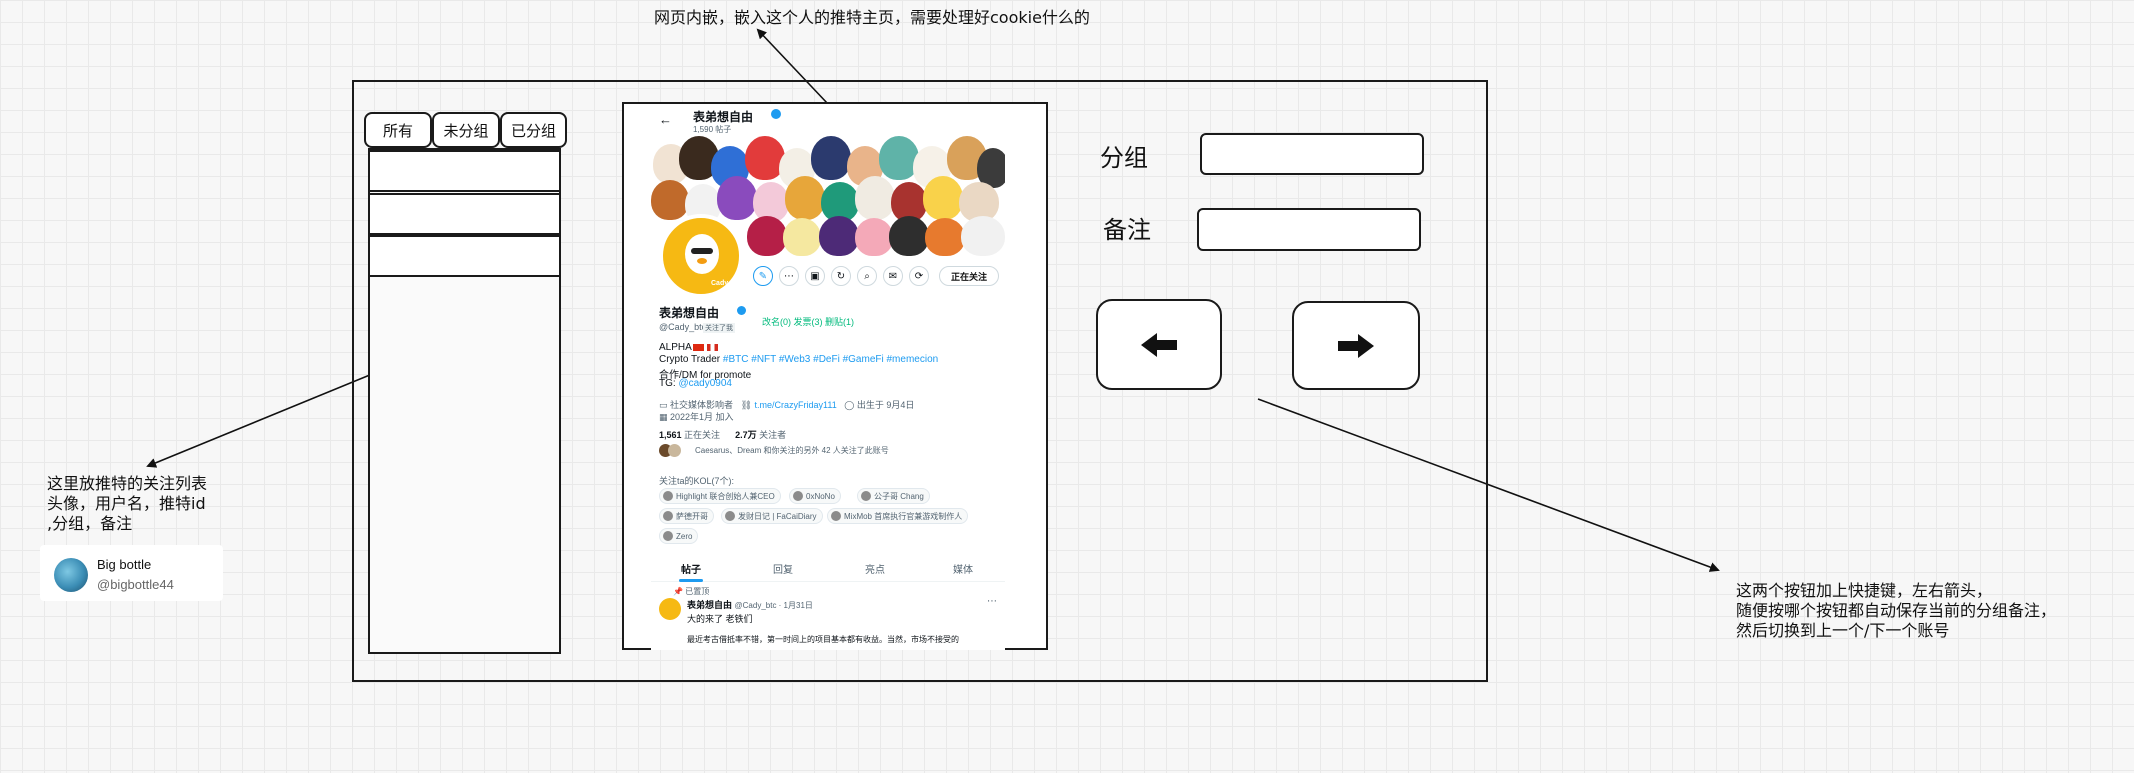 The width and height of the screenshot is (2134, 773). Describe the element at coordinates (663, 405) in the screenshot. I see `briefcase-icon: ▭` at that location.